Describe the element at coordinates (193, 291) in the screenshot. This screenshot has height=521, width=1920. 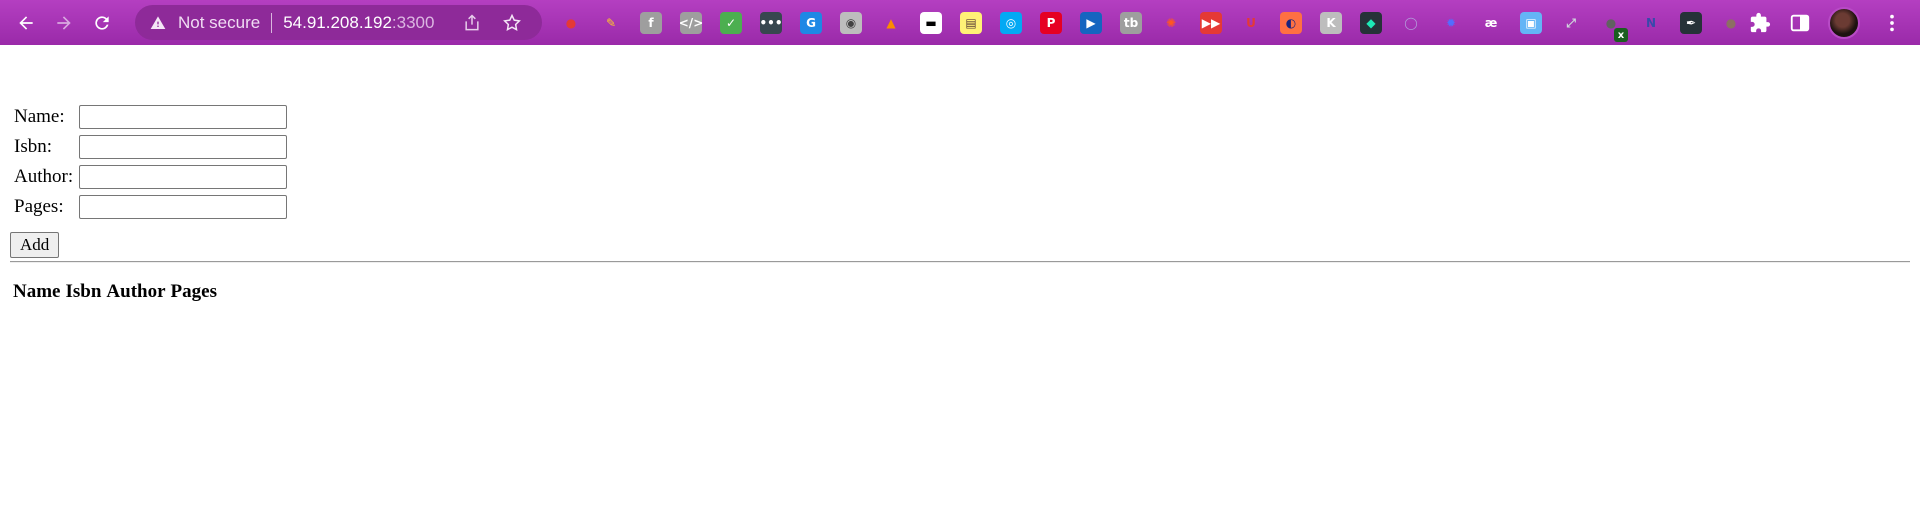
I see `column-header-pages: Pages` at that location.